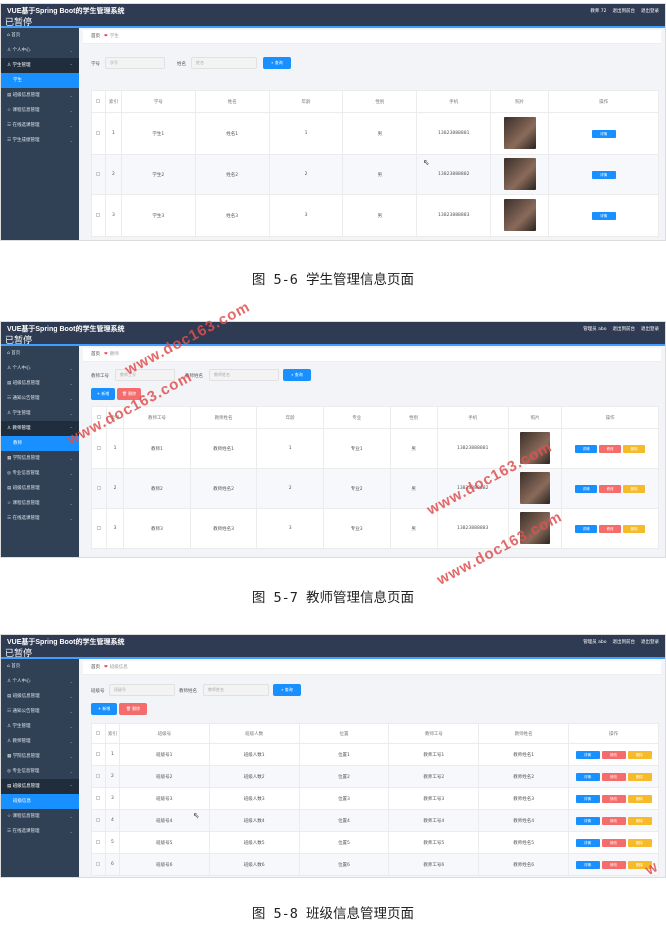 This screenshot has width=666, height=942. I want to click on sidebar-item-class-mgmt: ▤ 班级信息管理 ⌃, so click(40, 786).